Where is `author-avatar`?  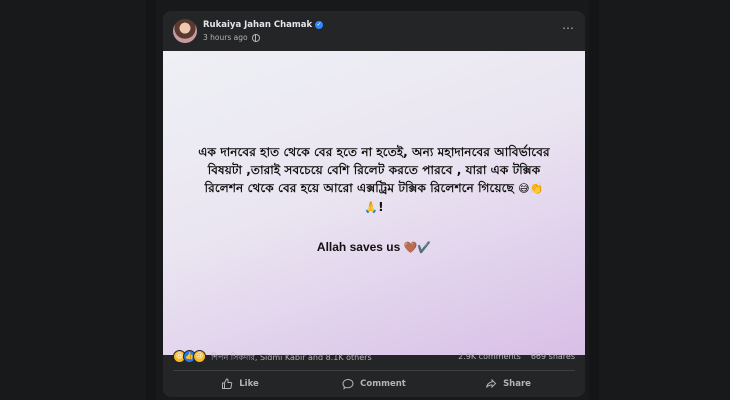 author-avatar is located at coordinates (185, 31).